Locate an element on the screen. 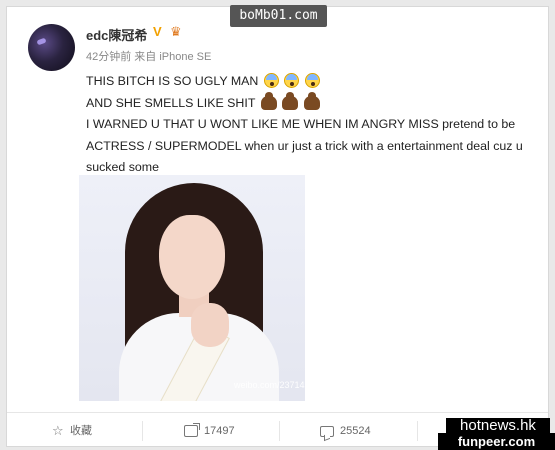 This screenshot has width=555, height=450. site-watermark-top: boMb01.com is located at coordinates (278, 16).